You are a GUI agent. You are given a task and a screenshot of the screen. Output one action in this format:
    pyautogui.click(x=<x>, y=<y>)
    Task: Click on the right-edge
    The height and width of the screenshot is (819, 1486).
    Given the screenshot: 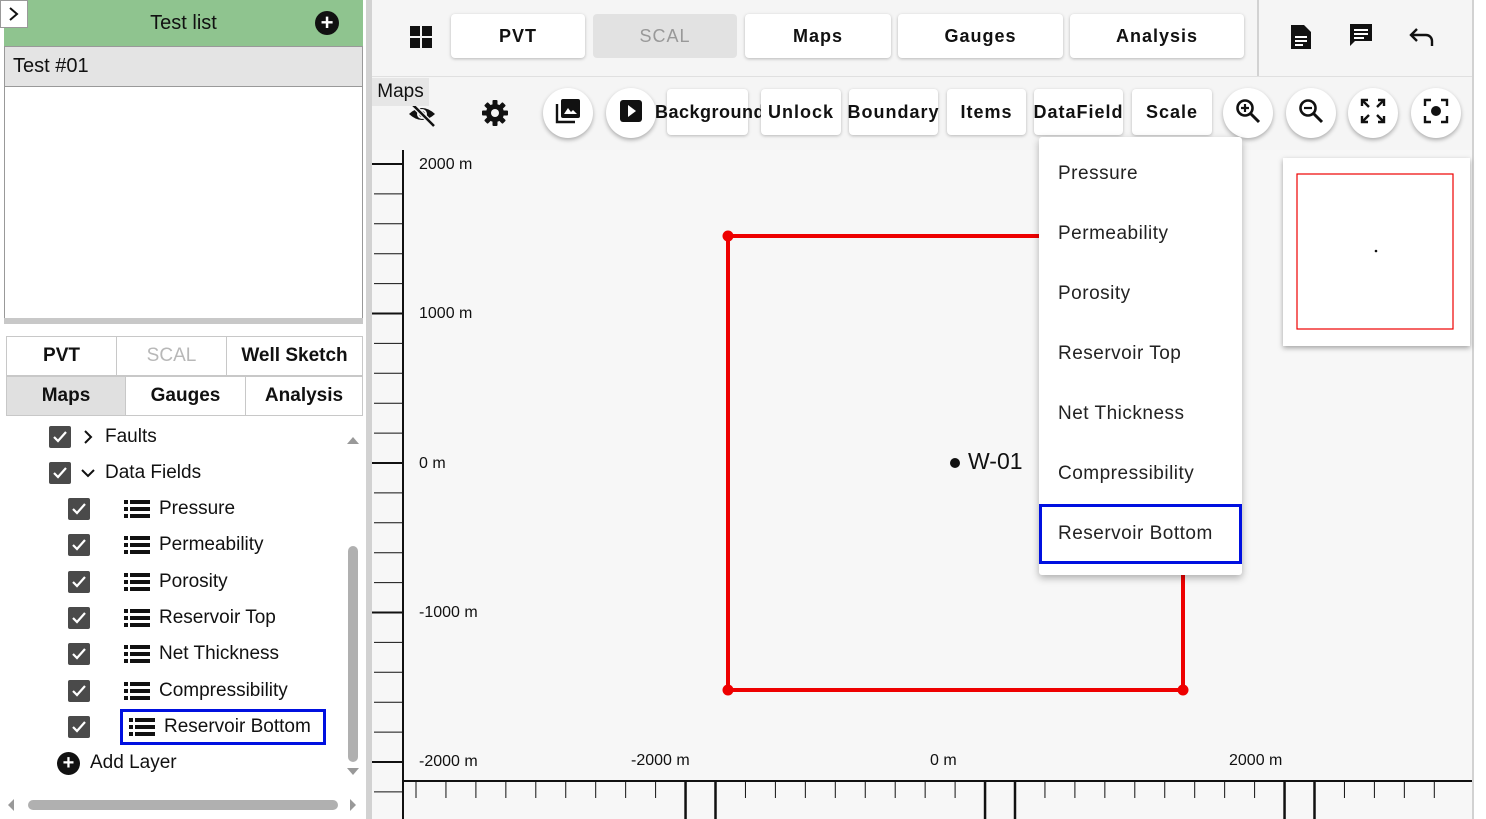 What is the action you would take?
    pyautogui.click(x=1479, y=409)
    